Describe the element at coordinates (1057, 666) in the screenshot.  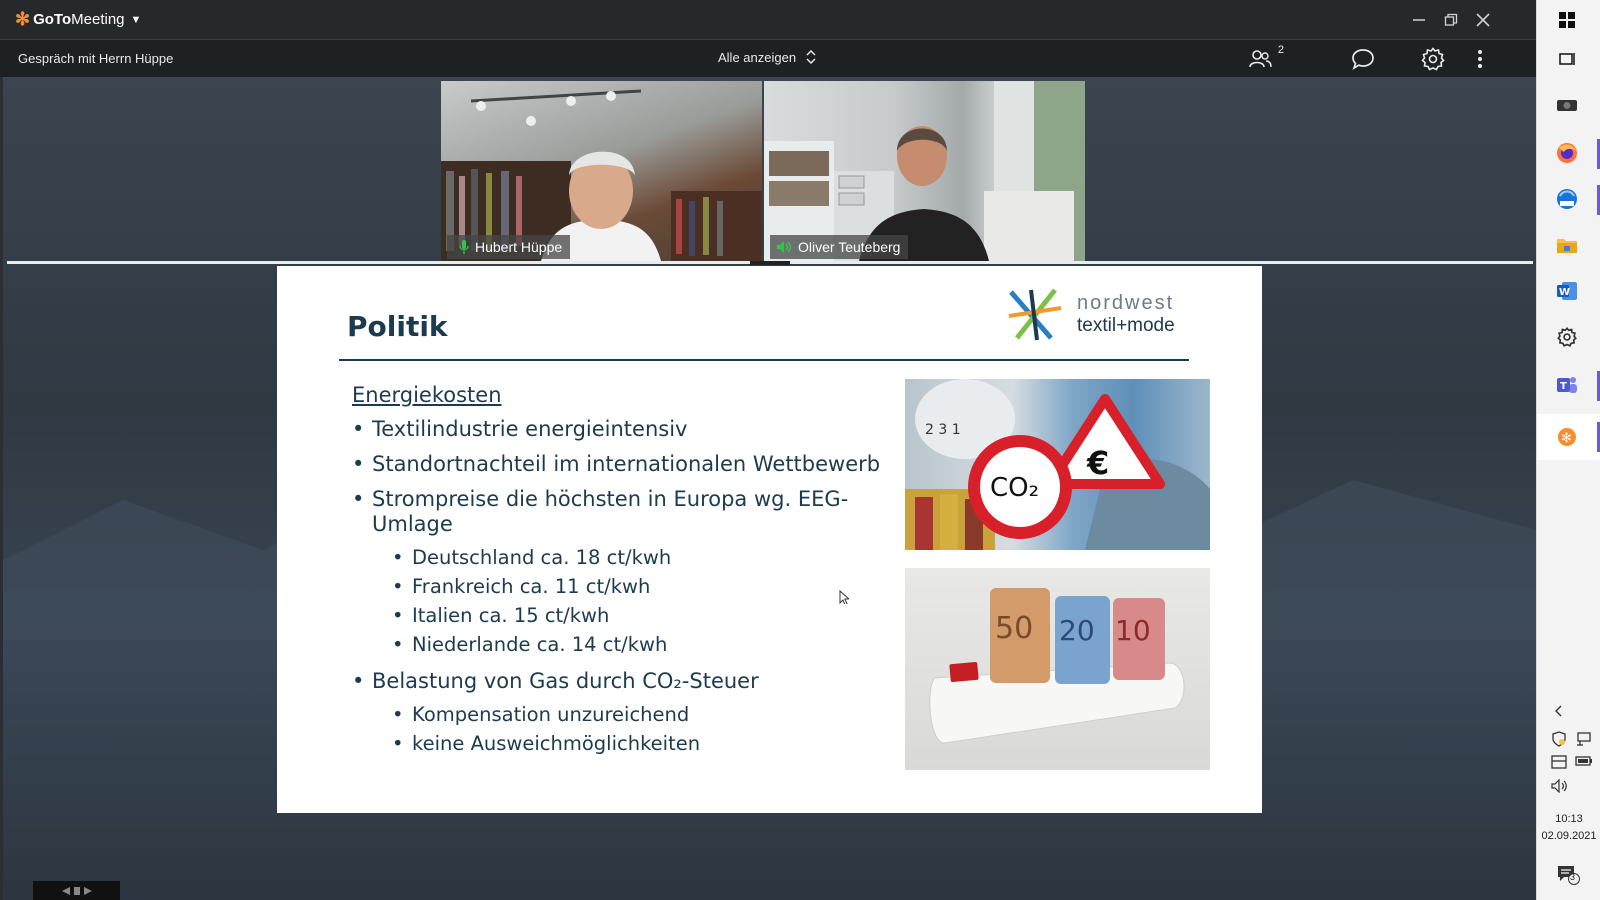
I see `banknotes-picture: 50 20 10` at that location.